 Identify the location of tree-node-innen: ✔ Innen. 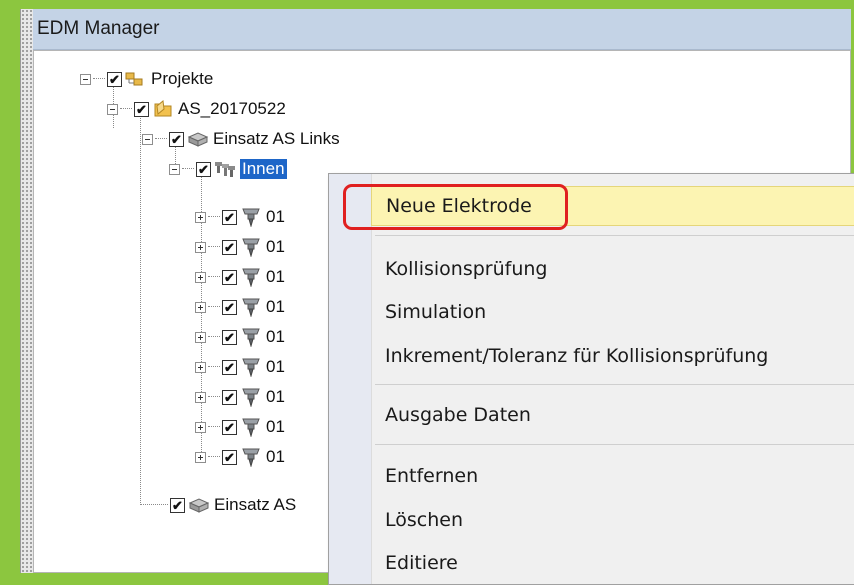
(228, 169).